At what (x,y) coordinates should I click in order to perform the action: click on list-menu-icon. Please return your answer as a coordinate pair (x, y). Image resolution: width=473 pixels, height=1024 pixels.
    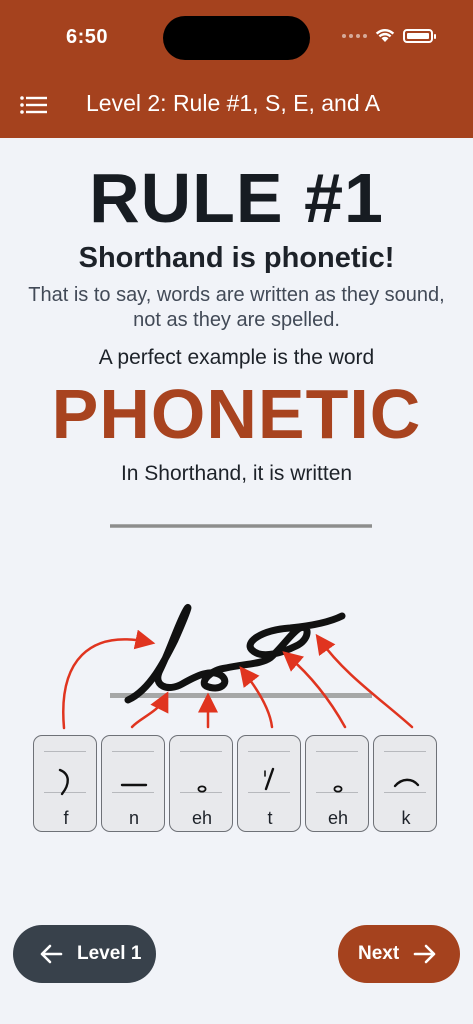
    Looking at the image, I should click on (34, 105).